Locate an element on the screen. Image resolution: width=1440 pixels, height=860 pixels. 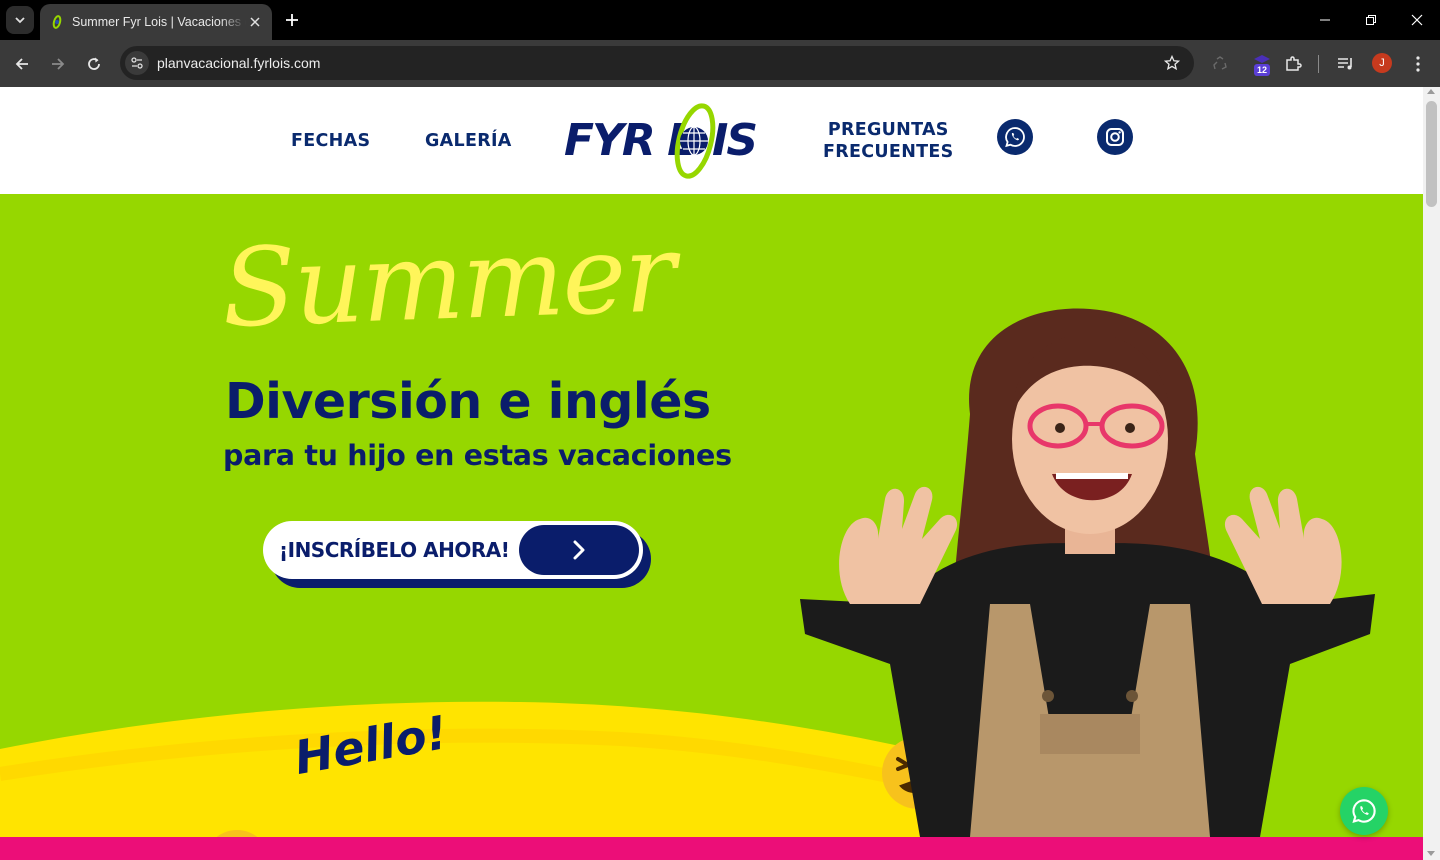
plus-icon is located at coordinates (292, 20).